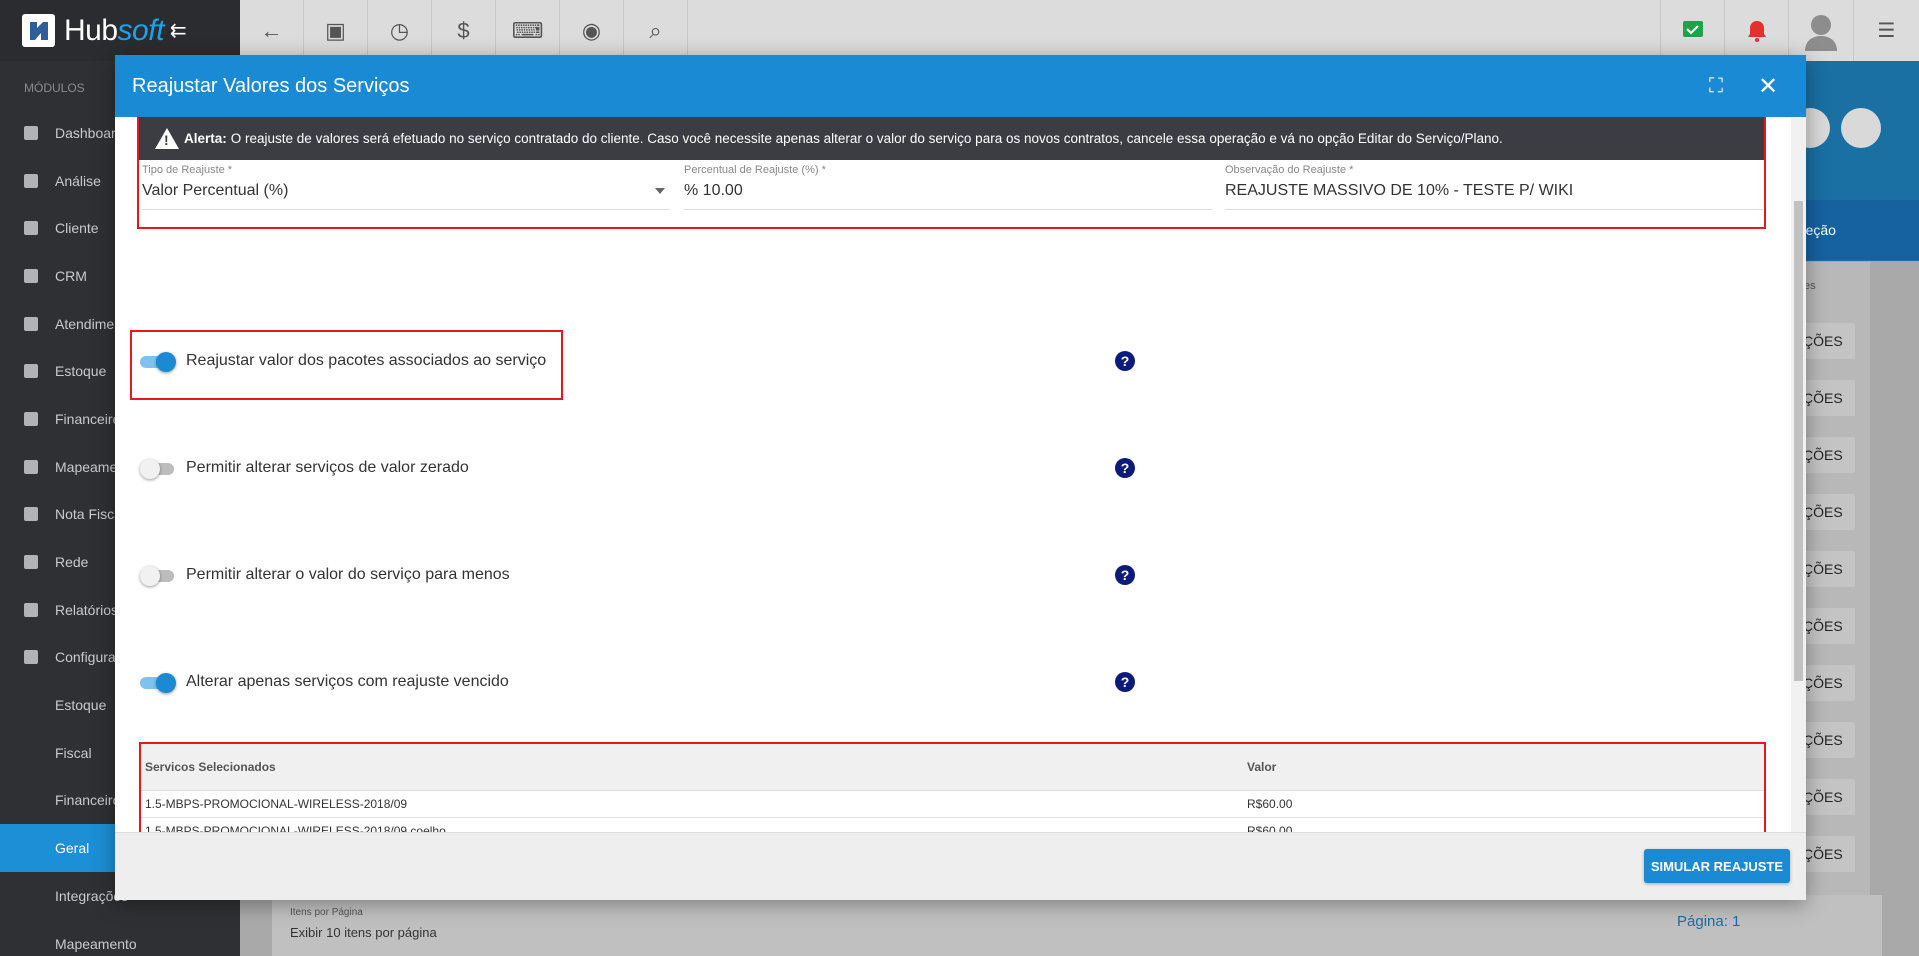  What do you see at coordinates (952, 787) in the screenshot?
I see `highlight-box-table` at bounding box center [952, 787].